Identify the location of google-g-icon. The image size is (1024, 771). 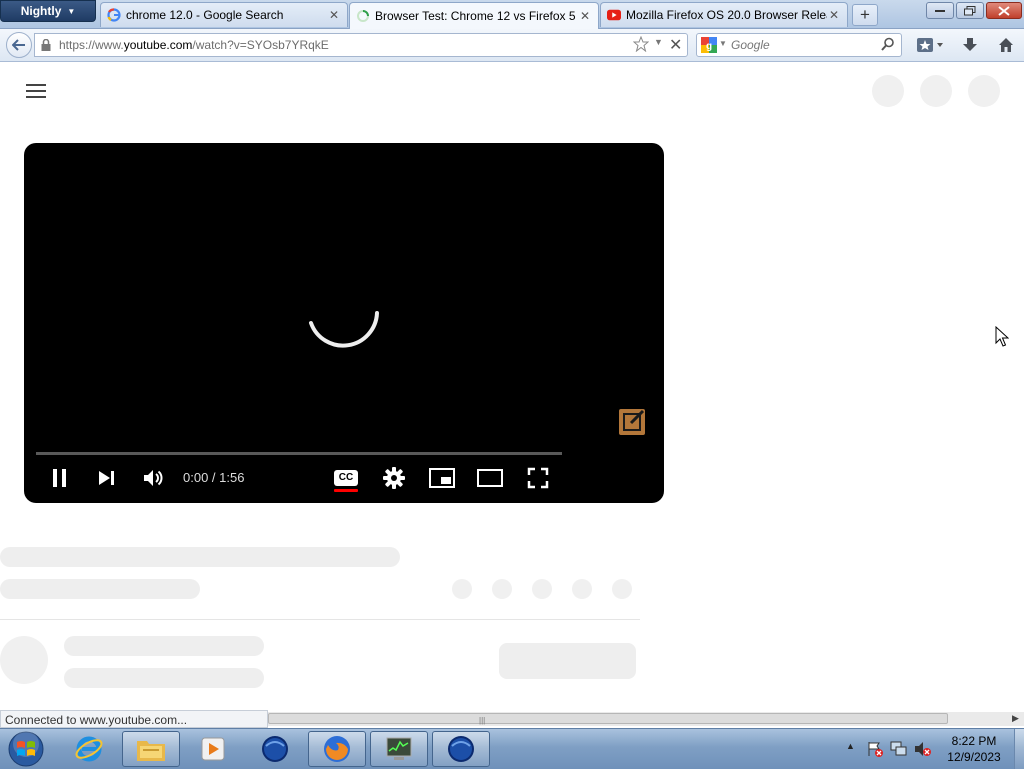
(114, 15).